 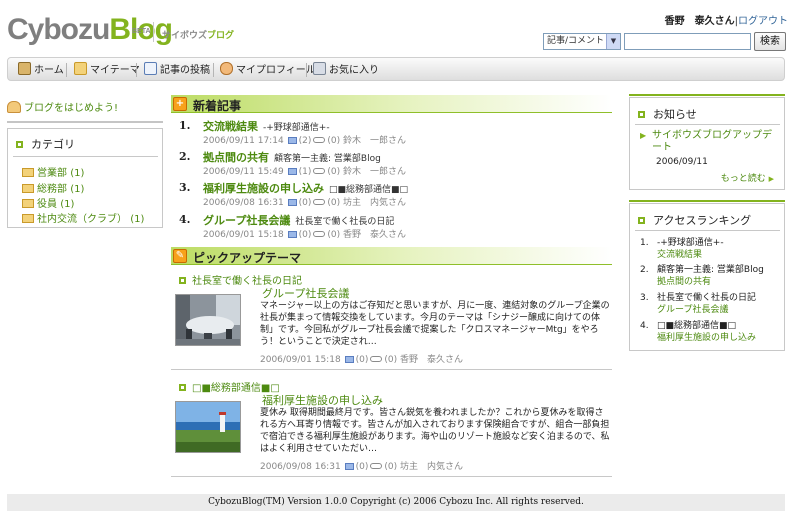 I want to click on entry-date: 2006/09/08 16:31, so click(x=243, y=203).